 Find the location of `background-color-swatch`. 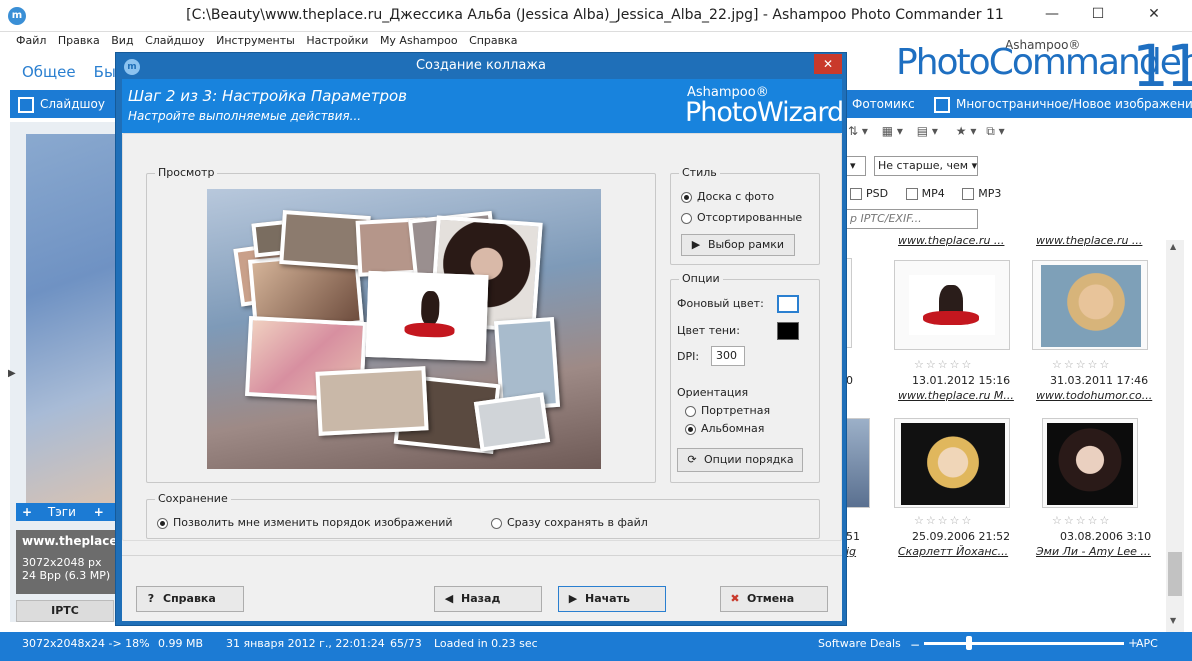

background-color-swatch is located at coordinates (788, 304).